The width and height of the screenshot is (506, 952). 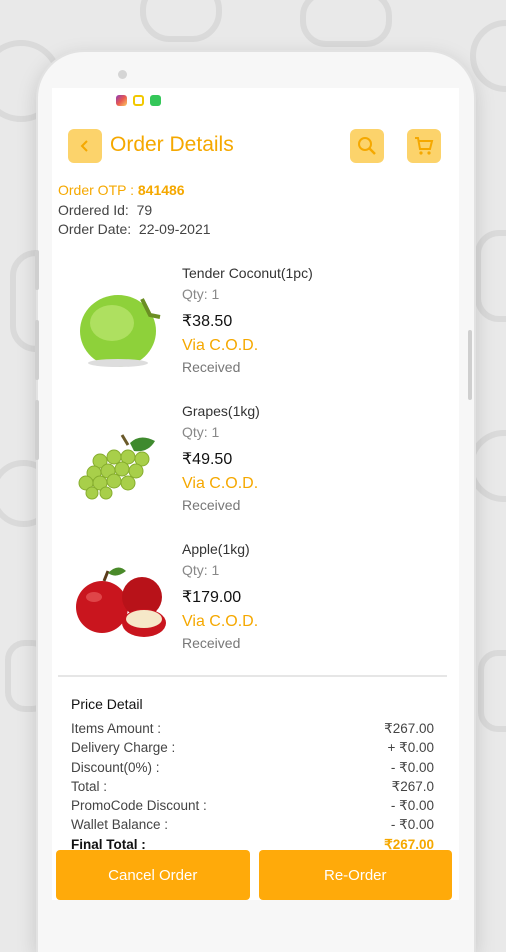 I want to click on order-date-value: 22-09-2021, so click(x=174, y=229).